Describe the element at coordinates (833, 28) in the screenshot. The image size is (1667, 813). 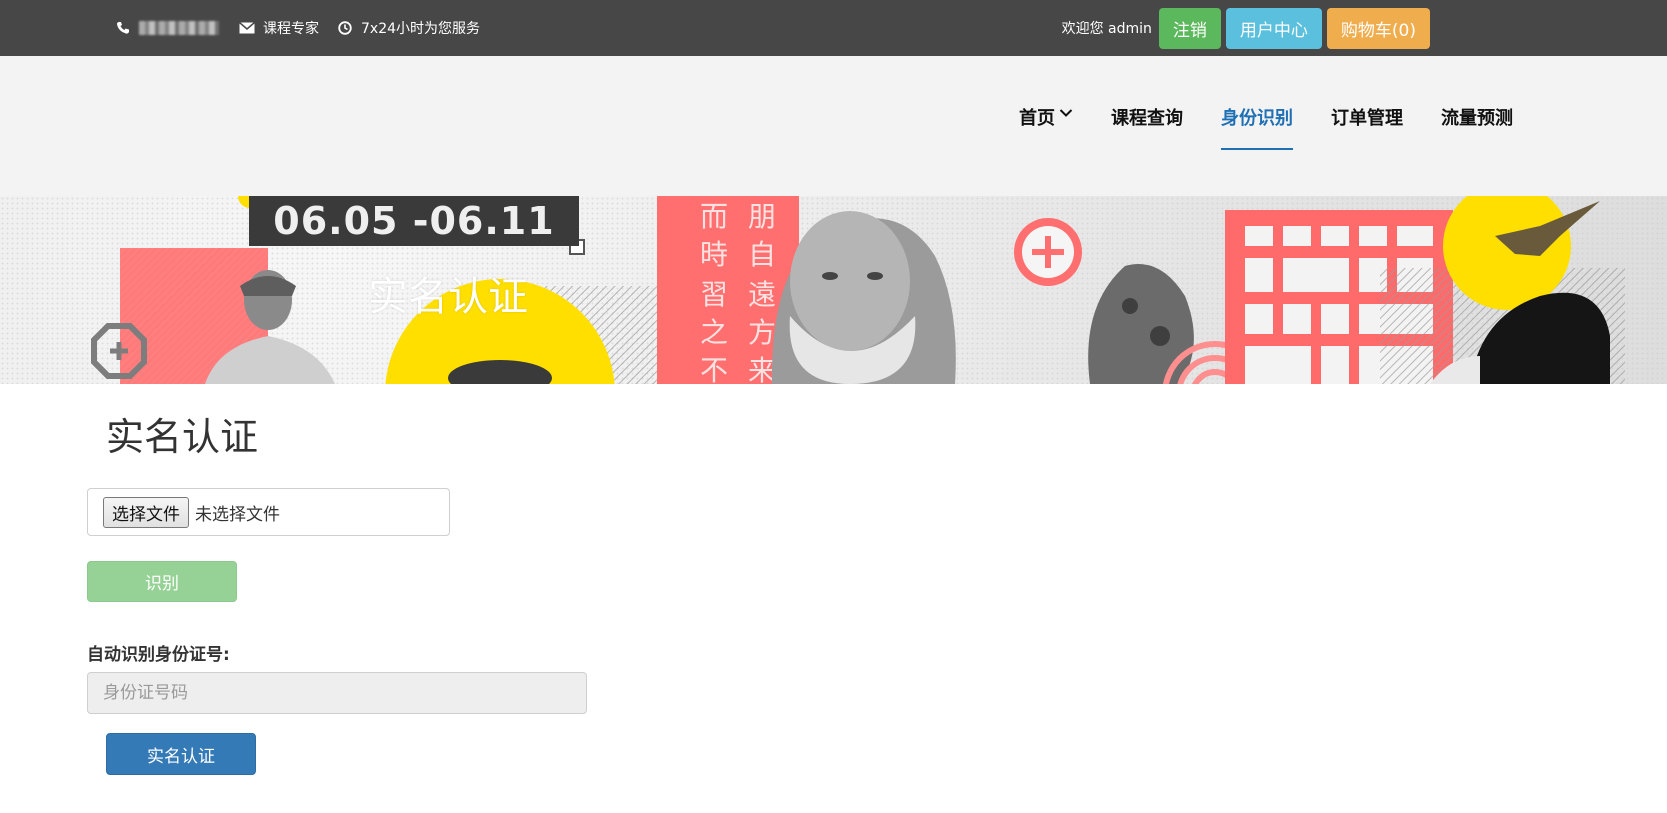
I see `top-bar: 课程专家 7x24小时为您服务 欢迎您 admin 注销 用户中心 购物车(0)` at that location.